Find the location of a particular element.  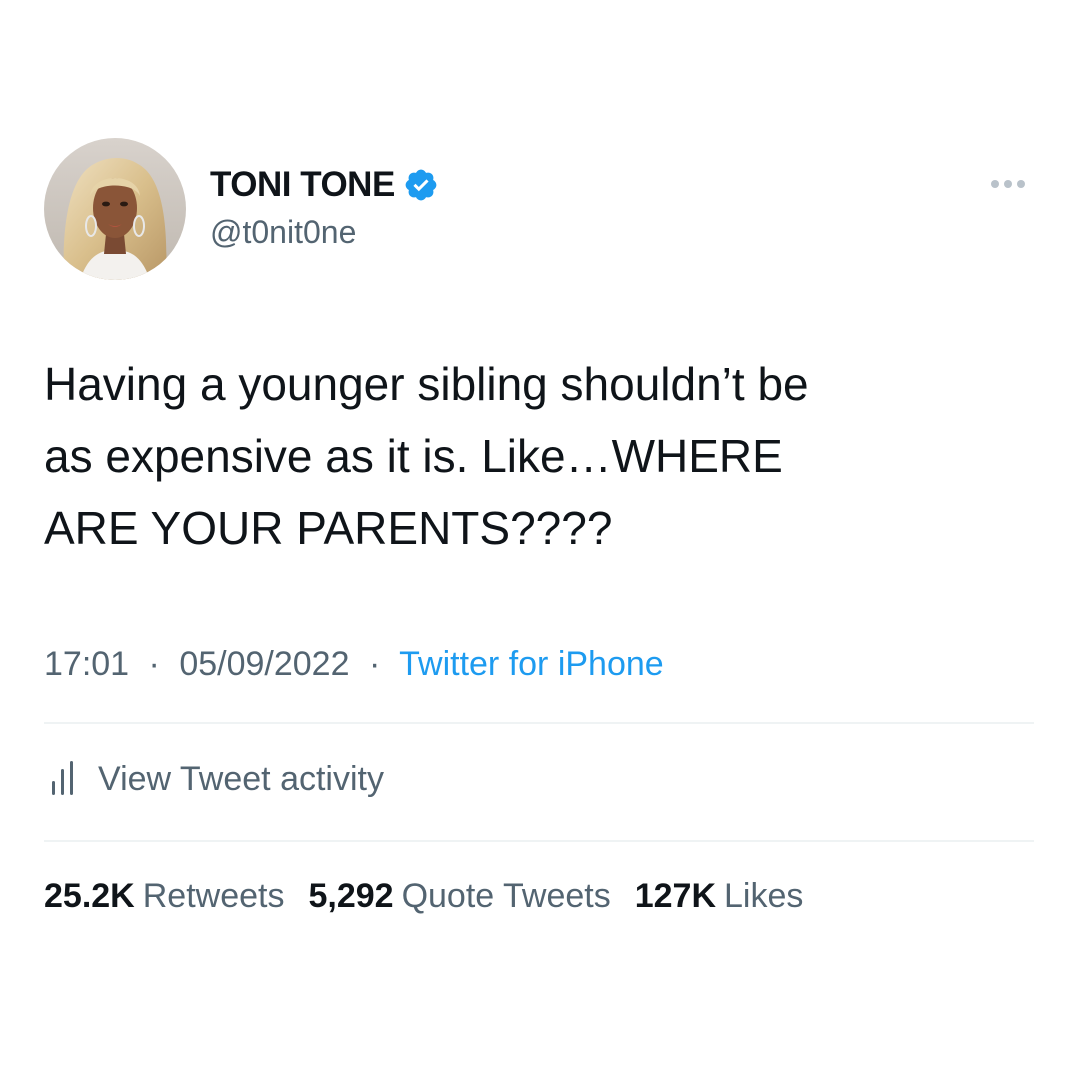

display-name-row: TONI TONE is located at coordinates (324, 185).